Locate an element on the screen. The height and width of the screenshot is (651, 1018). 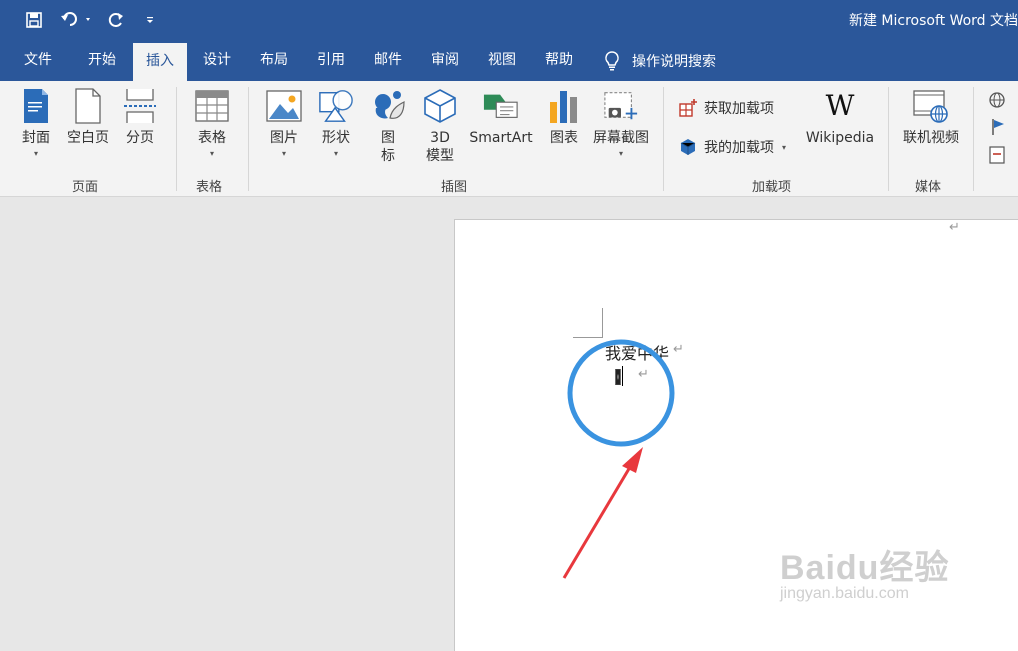
table-icon is located at coordinates (212, 106).